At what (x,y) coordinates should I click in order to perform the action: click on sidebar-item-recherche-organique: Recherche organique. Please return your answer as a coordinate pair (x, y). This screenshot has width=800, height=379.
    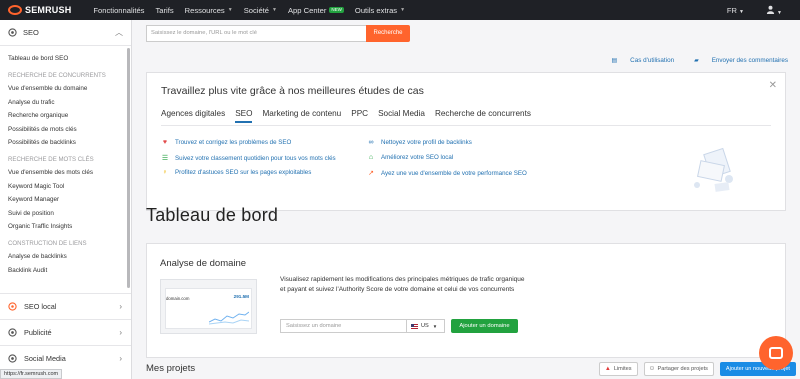
    Looking at the image, I should click on (65, 116).